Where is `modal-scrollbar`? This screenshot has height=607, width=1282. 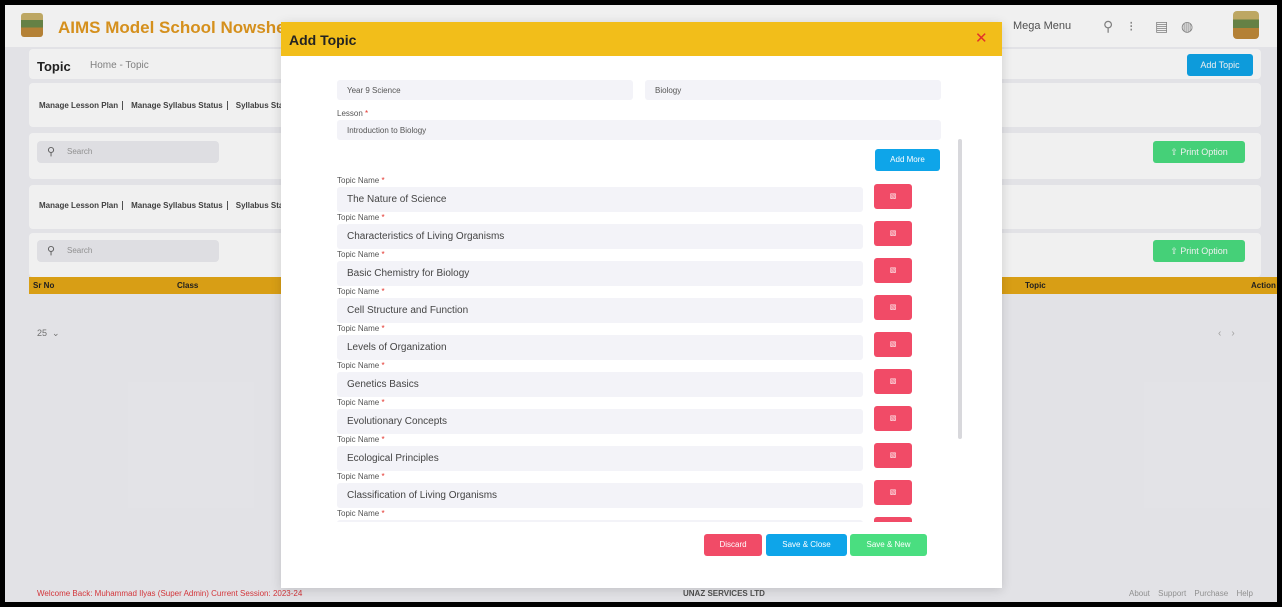 modal-scrollbar is located at coordinates (960, 289).